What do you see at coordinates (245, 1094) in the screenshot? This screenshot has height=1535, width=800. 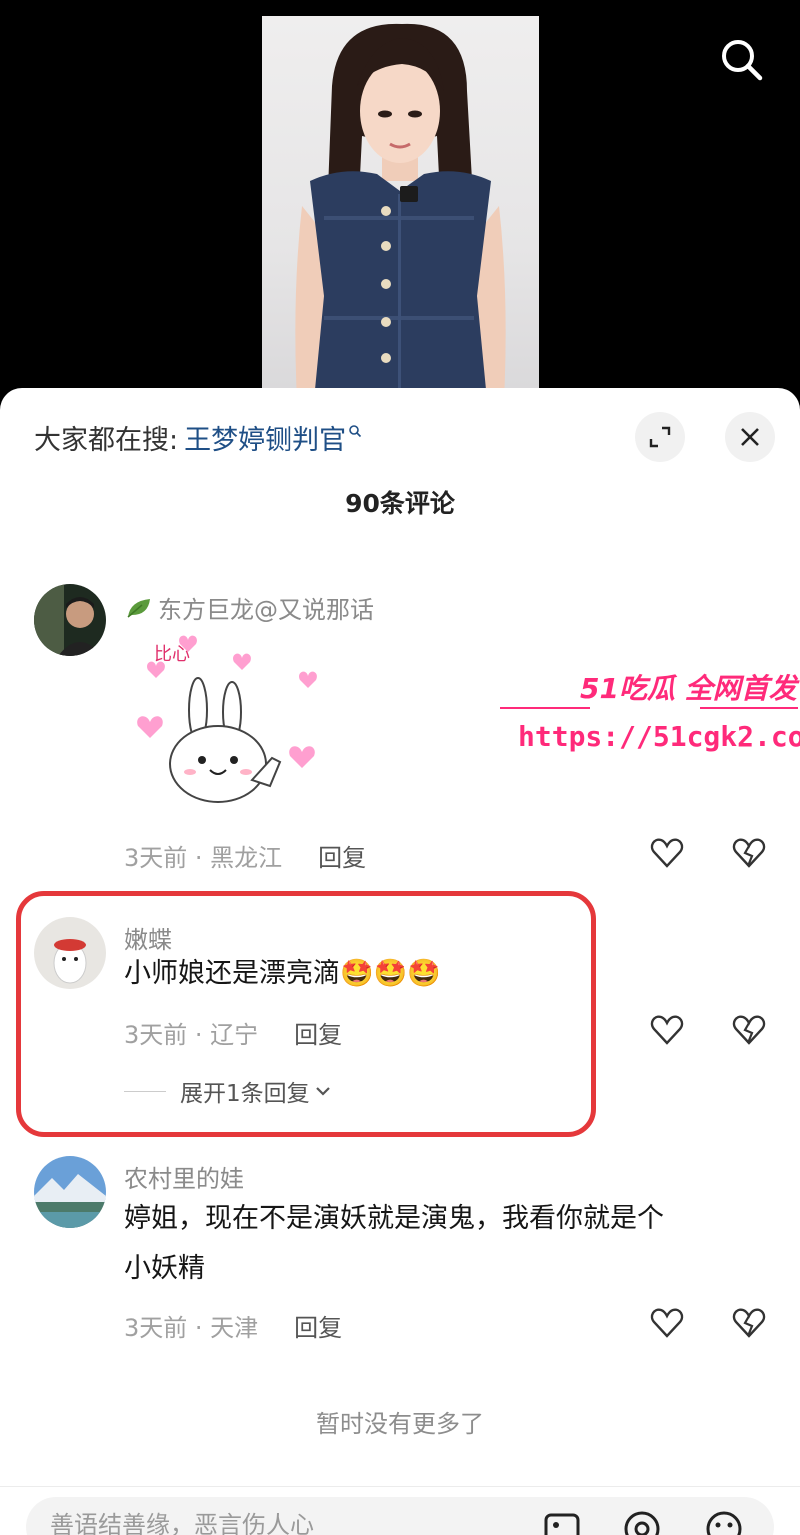 I see `expand-replies-label: 展开1条回复` at bounding box center [245, 1094].